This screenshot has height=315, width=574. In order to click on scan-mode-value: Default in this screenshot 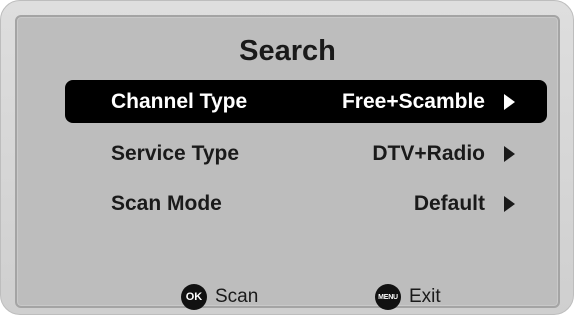, I will do `click(449, 203)`.